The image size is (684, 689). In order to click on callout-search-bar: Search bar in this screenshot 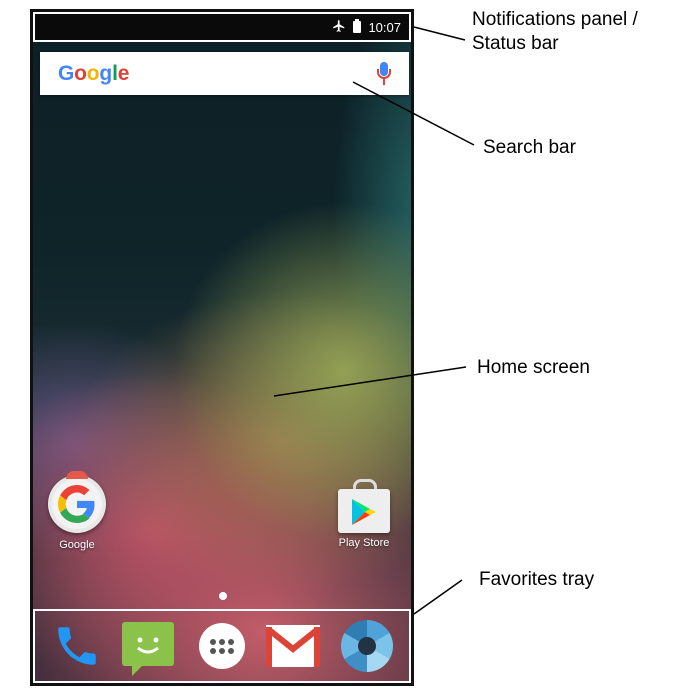, I will do `click(529, 147)`.